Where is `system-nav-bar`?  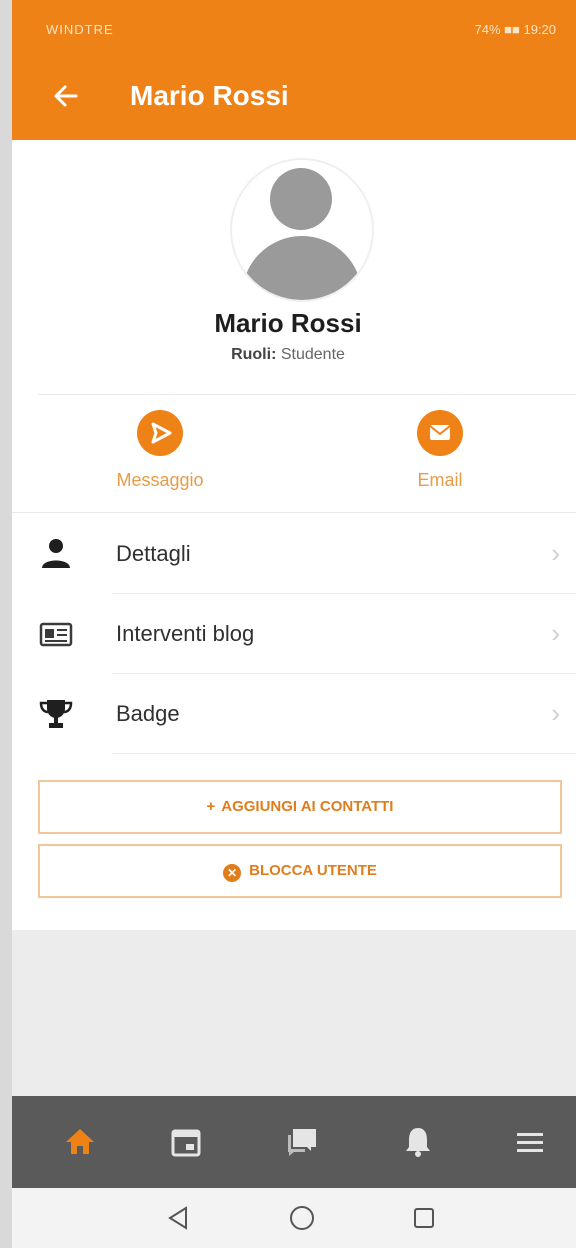 system-nav-bar is located at coordinates (294, 1218).